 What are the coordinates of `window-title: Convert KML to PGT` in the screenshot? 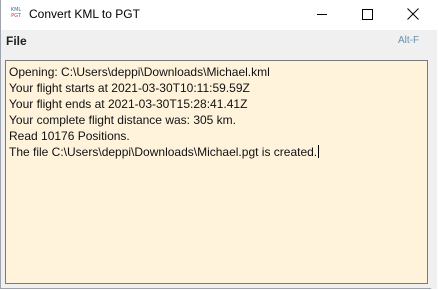 It's located at (84, 14).